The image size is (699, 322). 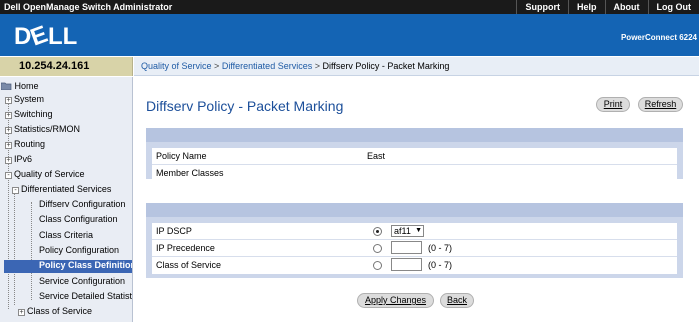 What do you see at coordinates (626, 7) in the screenshot?
I see `about-link: About` at bounding box center [626, 7].